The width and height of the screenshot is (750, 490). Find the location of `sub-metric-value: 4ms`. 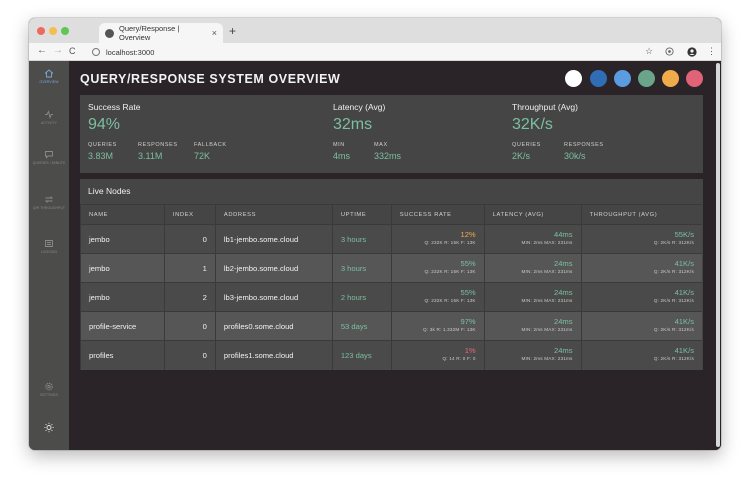

sub-metric-value: 4ms is located at coordinates (342, 156).